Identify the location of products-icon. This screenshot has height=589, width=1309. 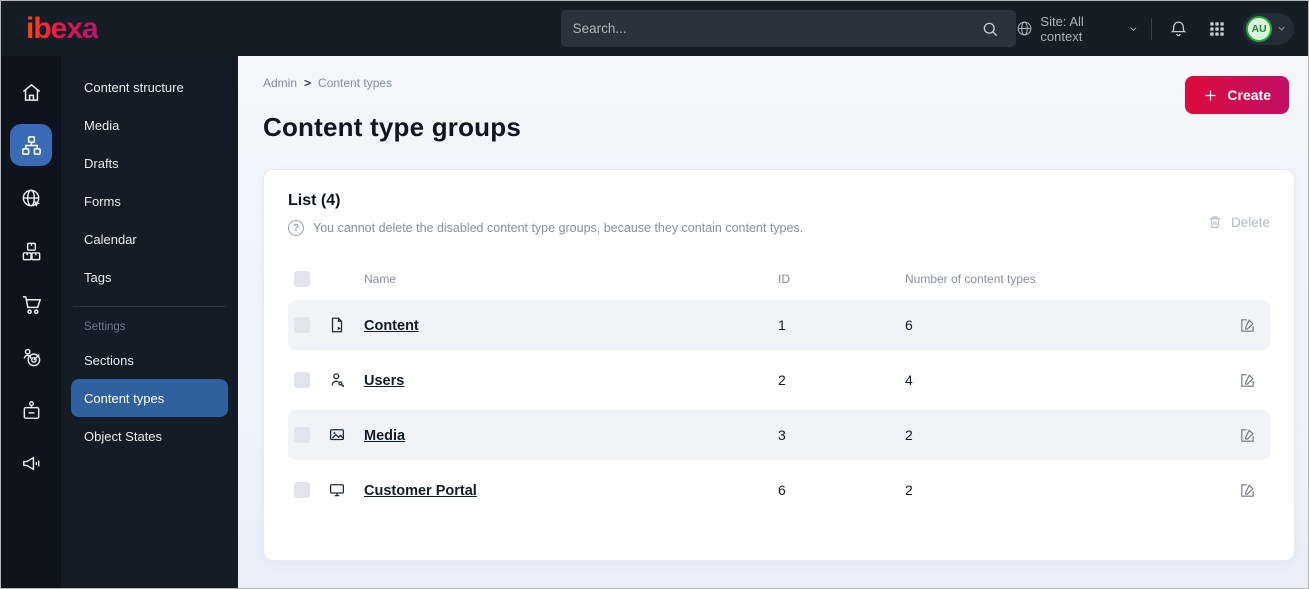
(31, 251).